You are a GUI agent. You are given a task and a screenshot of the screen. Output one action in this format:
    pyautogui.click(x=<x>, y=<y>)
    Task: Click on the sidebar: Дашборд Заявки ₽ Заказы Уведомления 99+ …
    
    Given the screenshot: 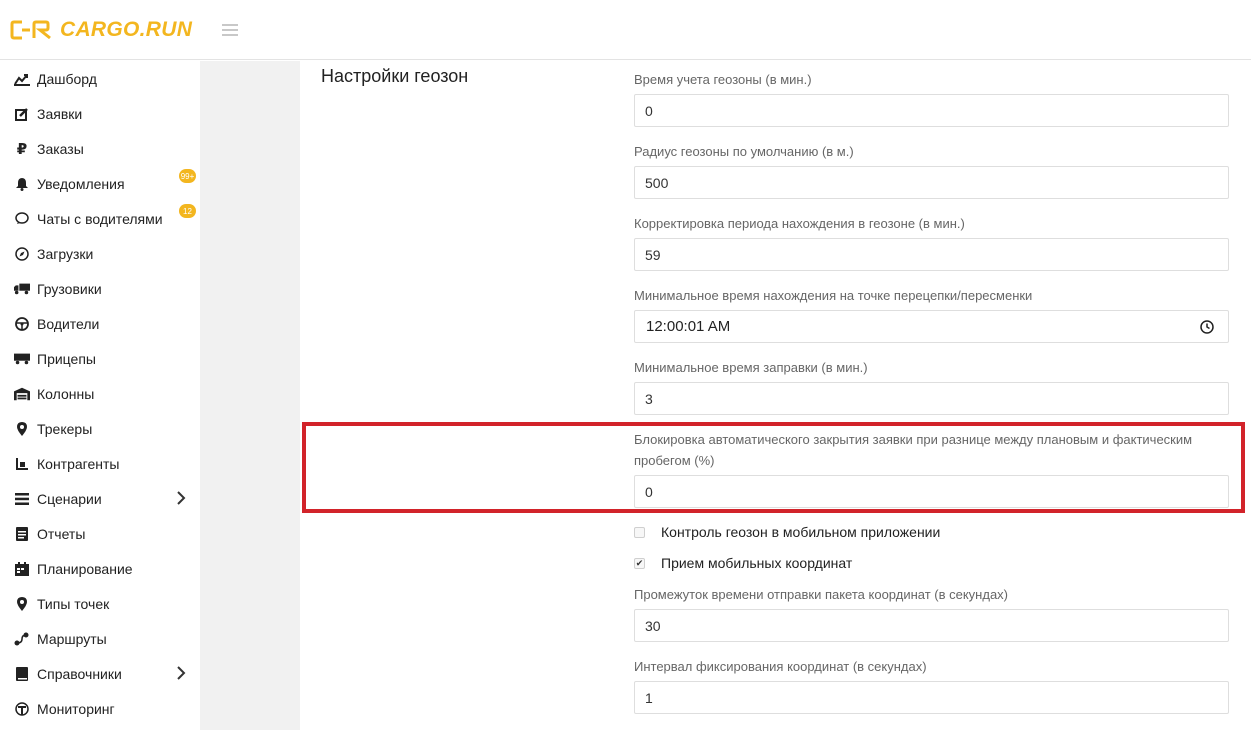 What is the action you would take?
    pyautogui.click(x=100, y=395)
    